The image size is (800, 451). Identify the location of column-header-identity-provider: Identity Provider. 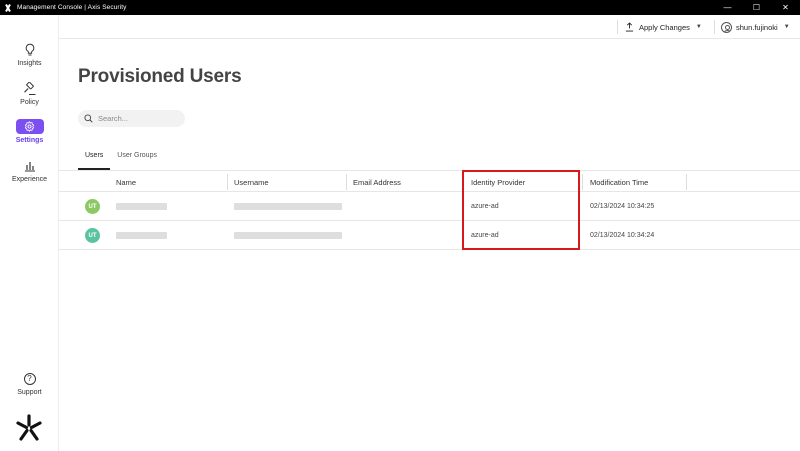
(524, 182).